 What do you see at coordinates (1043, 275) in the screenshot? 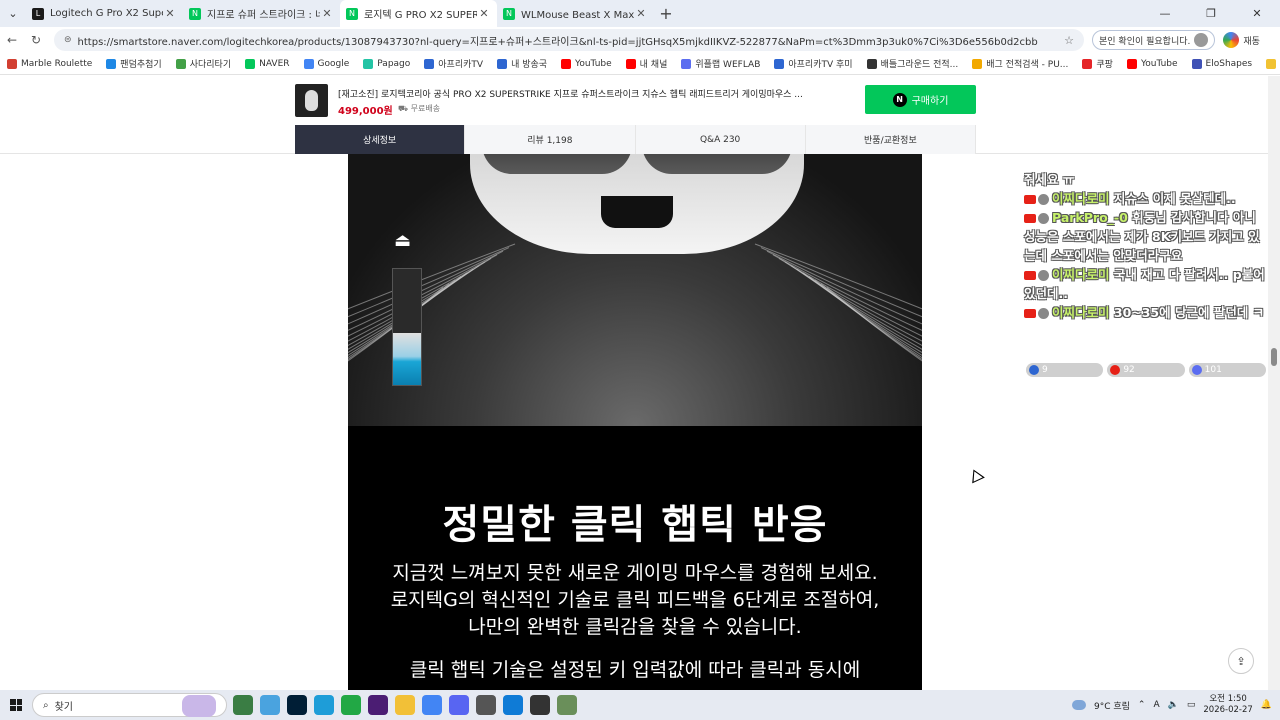
I see `chat-avatar` at bounding box center [1043, 275].